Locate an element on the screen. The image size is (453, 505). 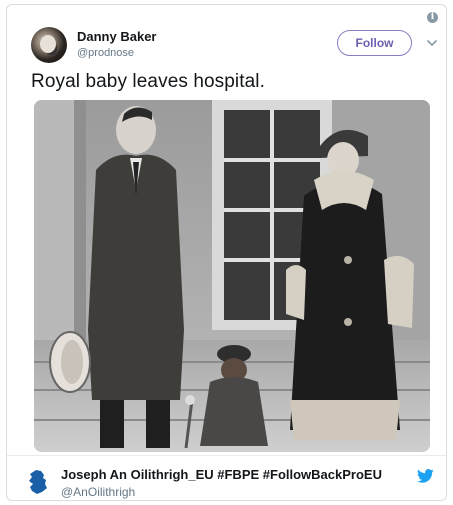
info-icon: i is located at coordinates (432, 17).